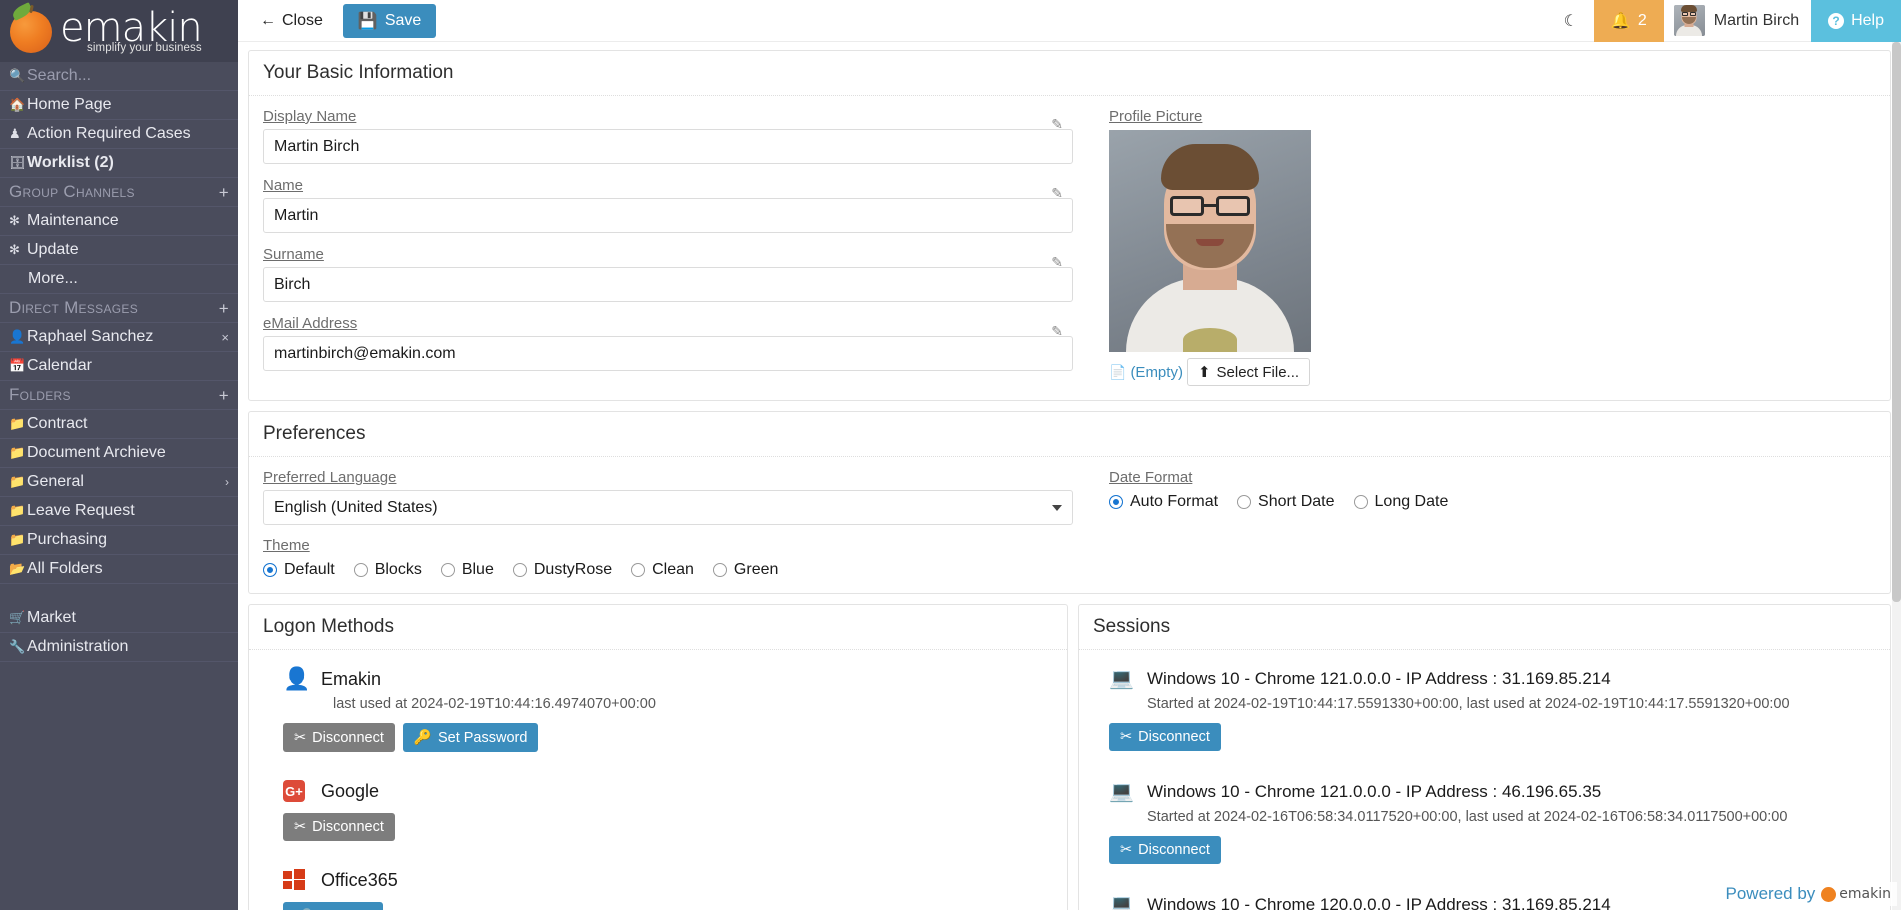 The height and width of the screenshot is (910, 1901). I want to click on date-format-option-label: Long Date, so click(1411, 501).